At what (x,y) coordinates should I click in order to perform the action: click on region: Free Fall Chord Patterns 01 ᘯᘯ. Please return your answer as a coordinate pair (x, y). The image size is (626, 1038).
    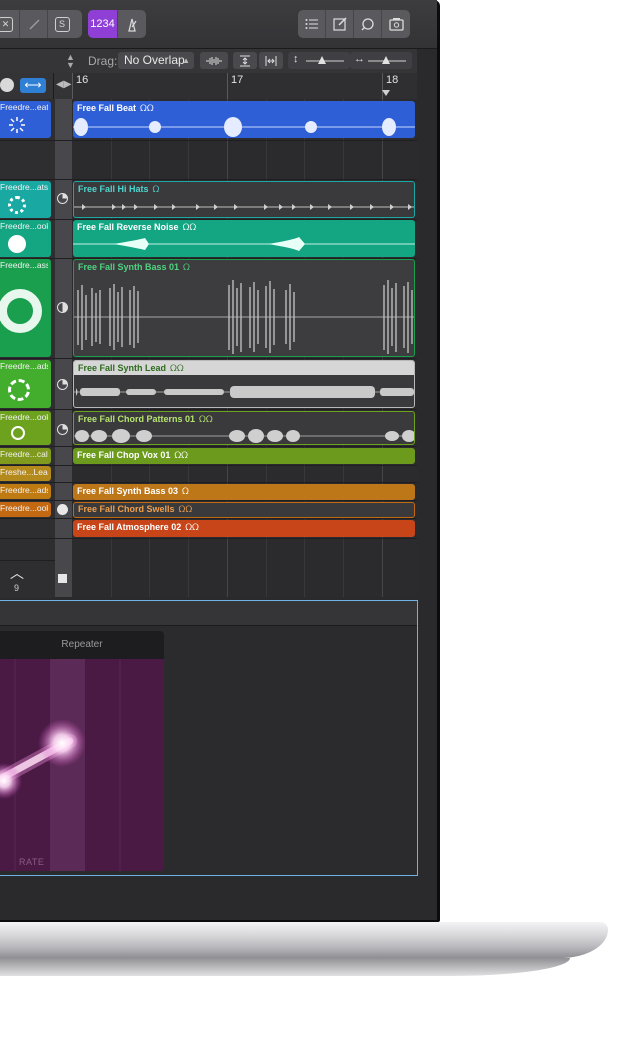
    Looking at the image, I should click on (244, 428).